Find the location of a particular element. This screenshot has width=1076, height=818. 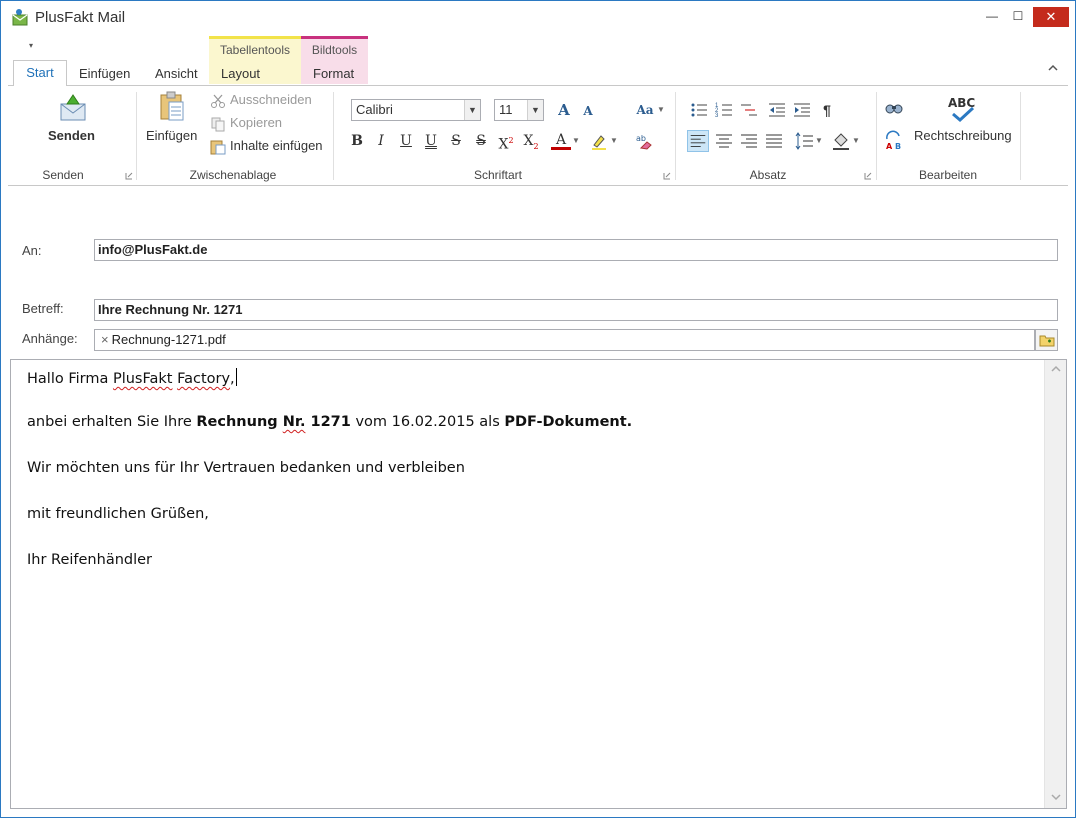

decrease-indent-icon is located at coordinates (777, 110).